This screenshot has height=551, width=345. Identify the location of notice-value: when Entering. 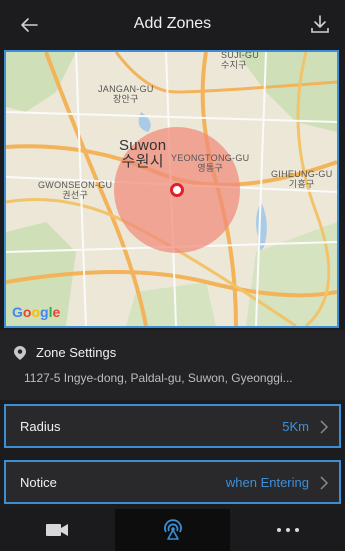
(267, 482).